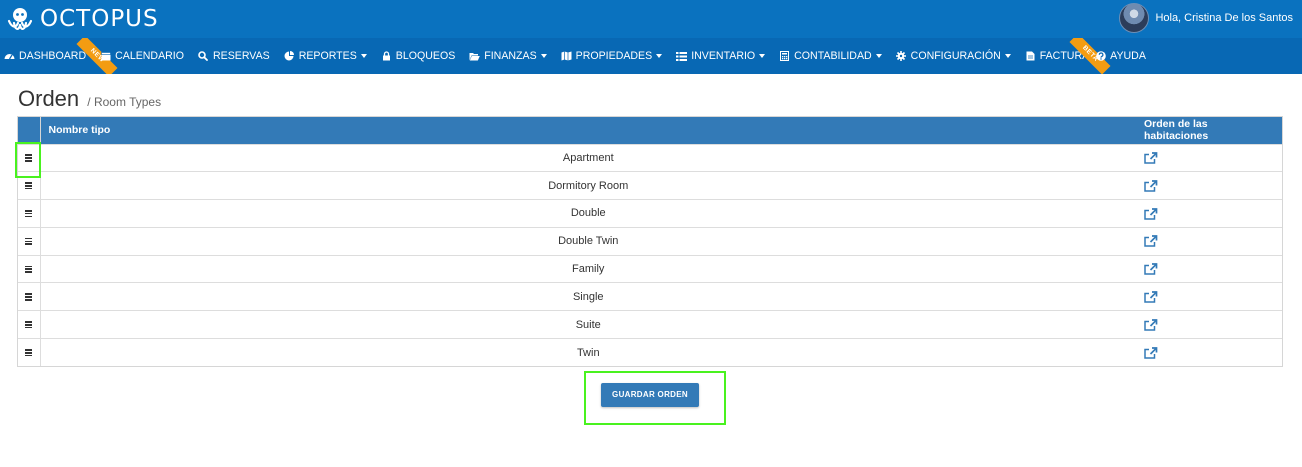  What do you see at coordinates (650, 213) in the screenshot?
I see `table-row: Double` at bounding box center [650, 213].